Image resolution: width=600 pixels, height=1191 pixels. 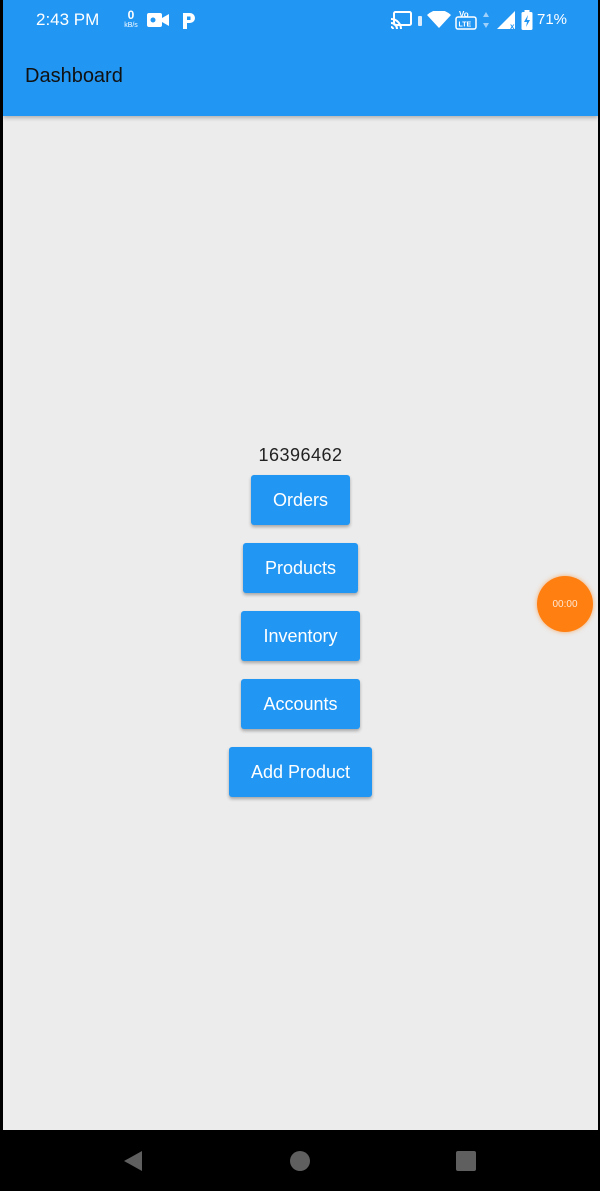 What do you see at coordinates (131, 15) in the screenshot?
I see `network-speed-value: 0` at bounding box center [131, 15].